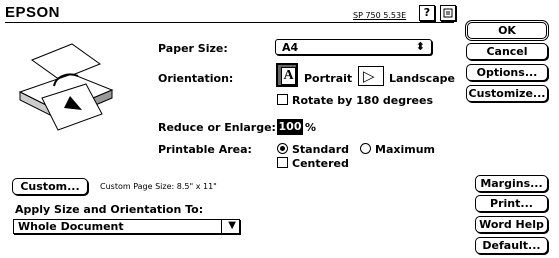 The image size is (559, 258). What do you see at coordinates (196, 78) in the screenshot?
I see `orientation-label: Orientation:` at bounding box center [196, 78].